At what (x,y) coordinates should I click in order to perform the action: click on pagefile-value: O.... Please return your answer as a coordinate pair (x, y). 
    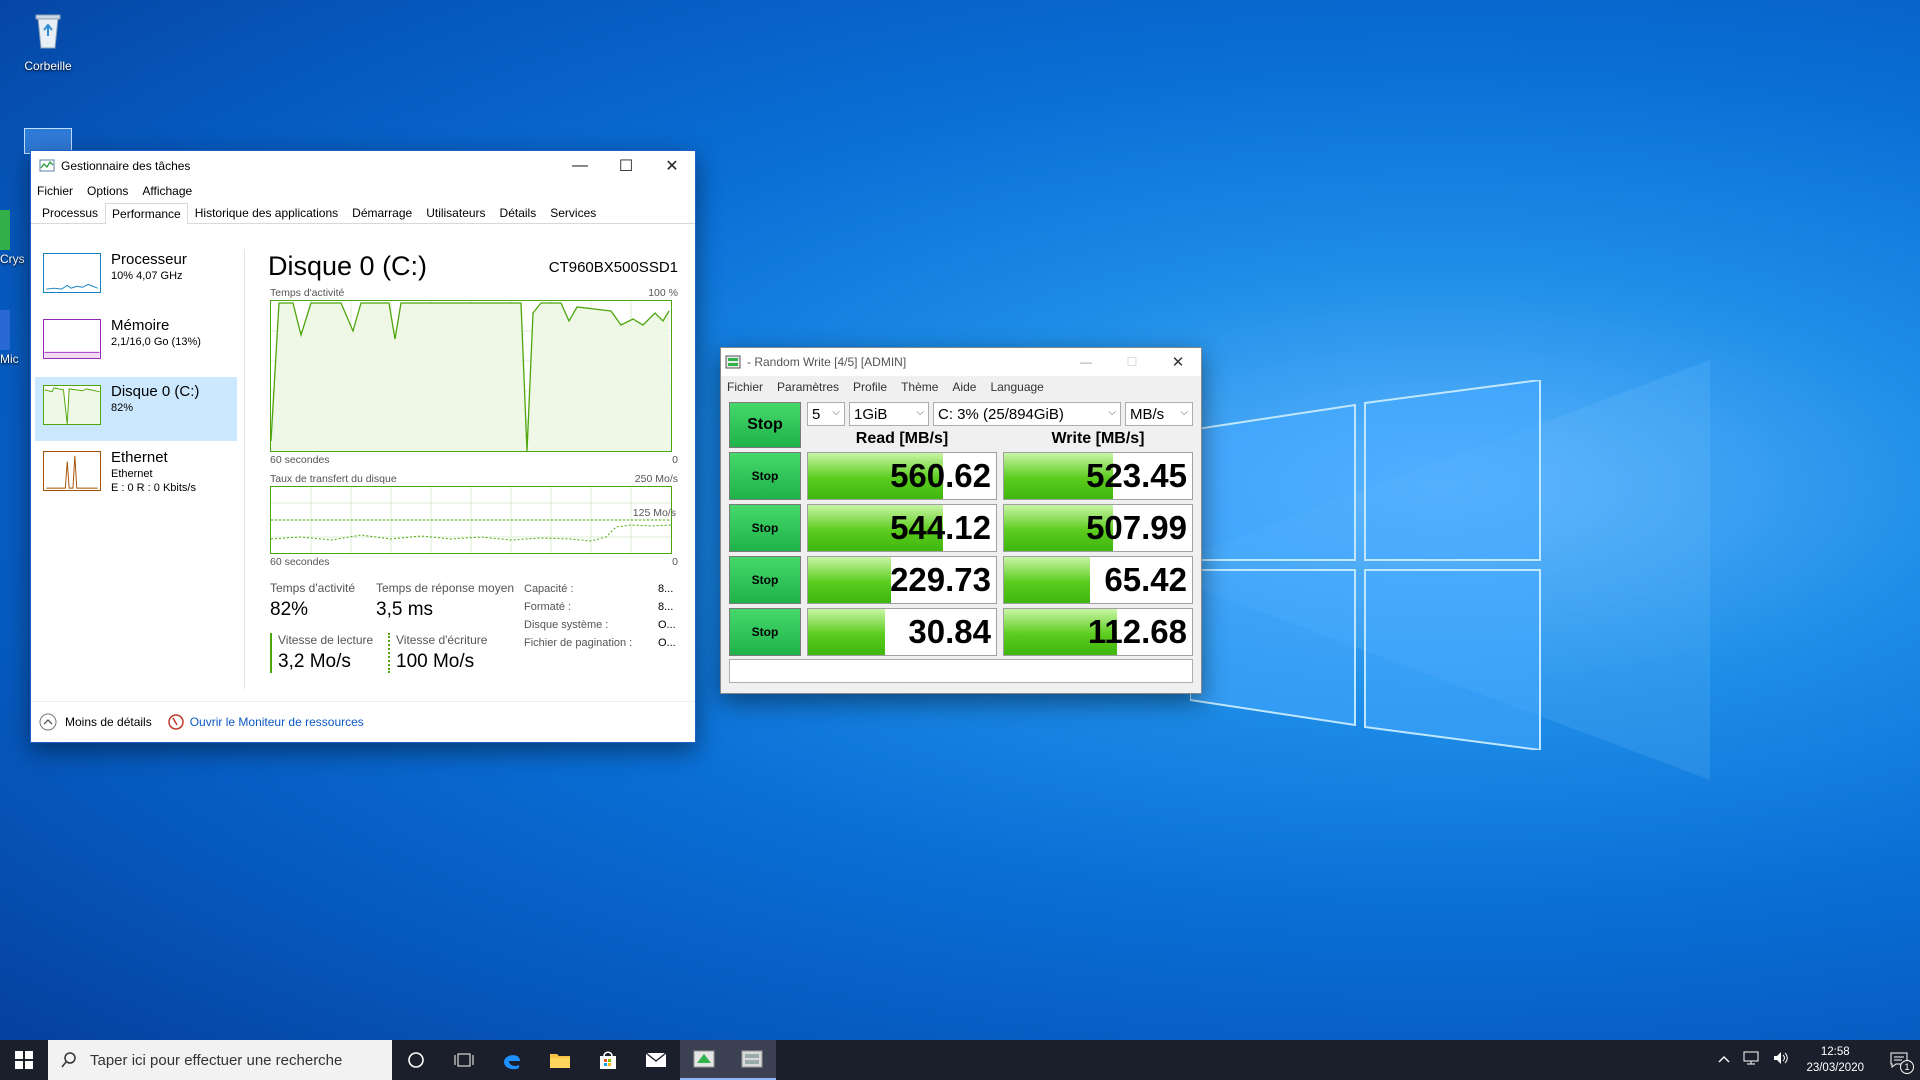
    Looking at the image, I should click on (667, 643).